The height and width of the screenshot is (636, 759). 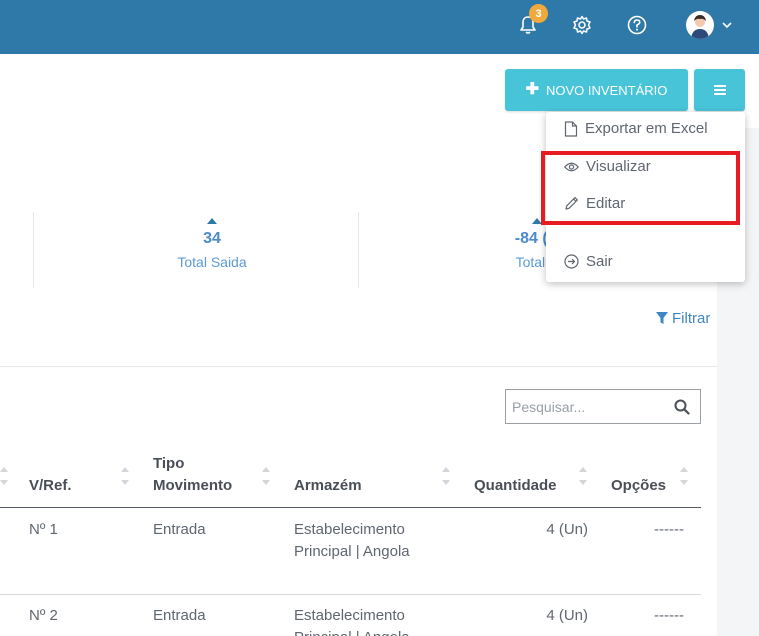 What do you see at coordinates (571, 128) in the screenshot?
I see `file-icon` at bounding box center [571, 128].